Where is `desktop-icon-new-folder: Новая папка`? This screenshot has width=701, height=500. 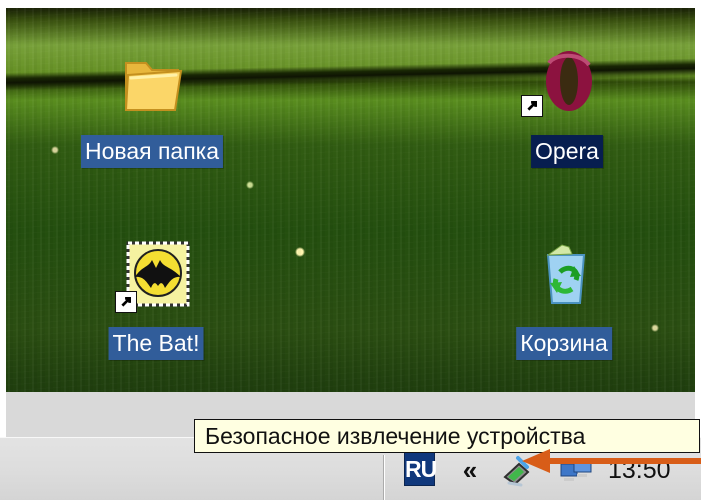 desktop-icon-new-folder: Новая папка is located at coordinates (152, 106).